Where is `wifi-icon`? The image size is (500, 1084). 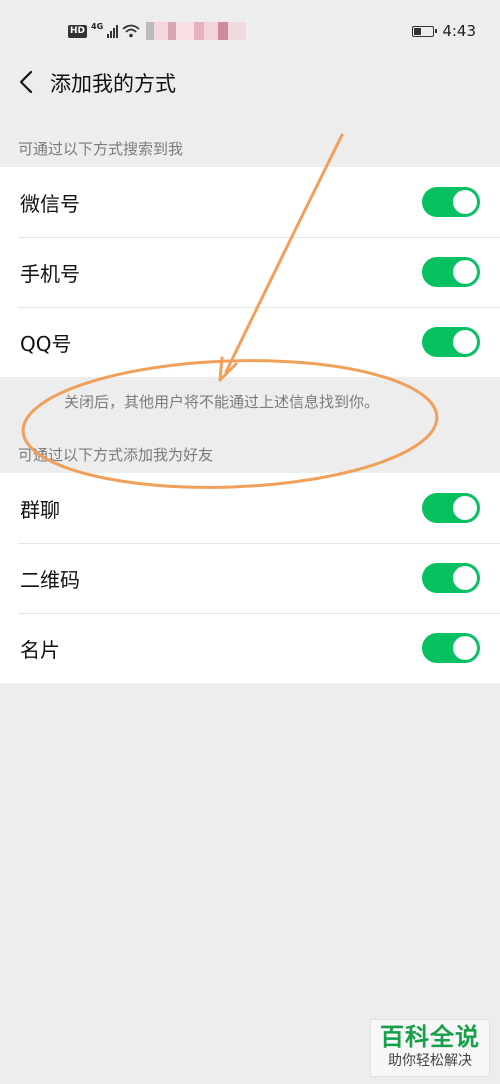 wifi-icon is located at coordinates (131, 31).